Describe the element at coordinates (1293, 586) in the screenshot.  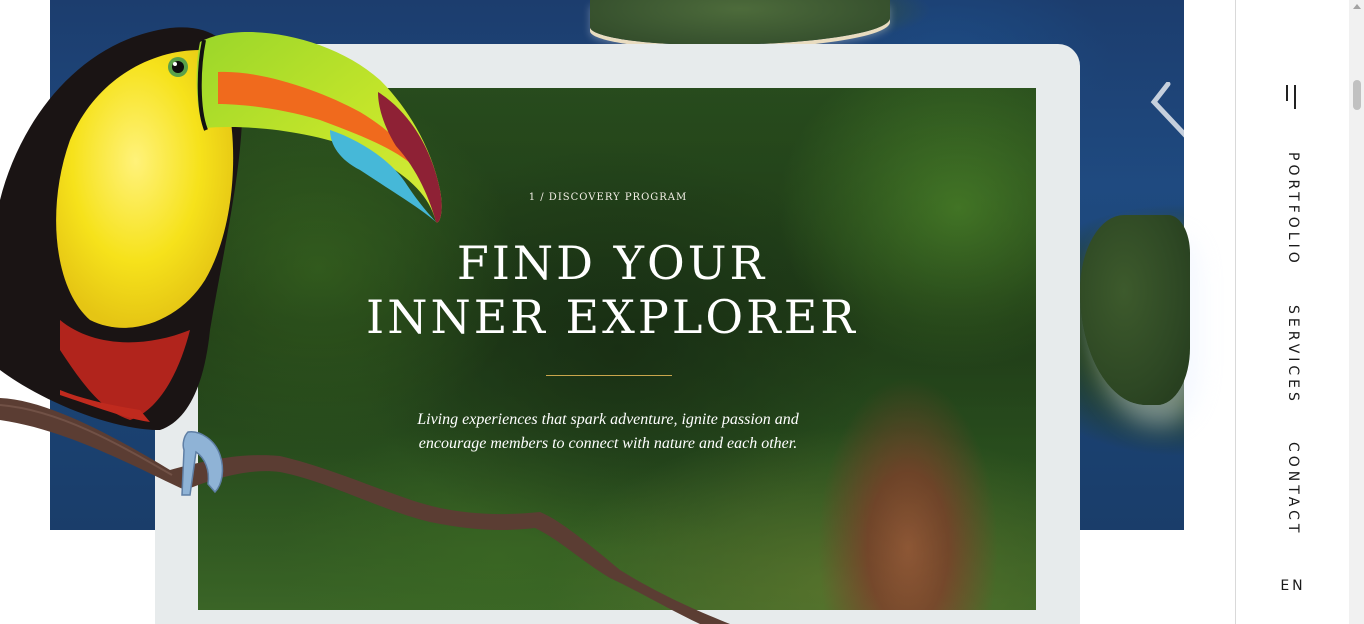
I see `language-switcher: EN` at that location.